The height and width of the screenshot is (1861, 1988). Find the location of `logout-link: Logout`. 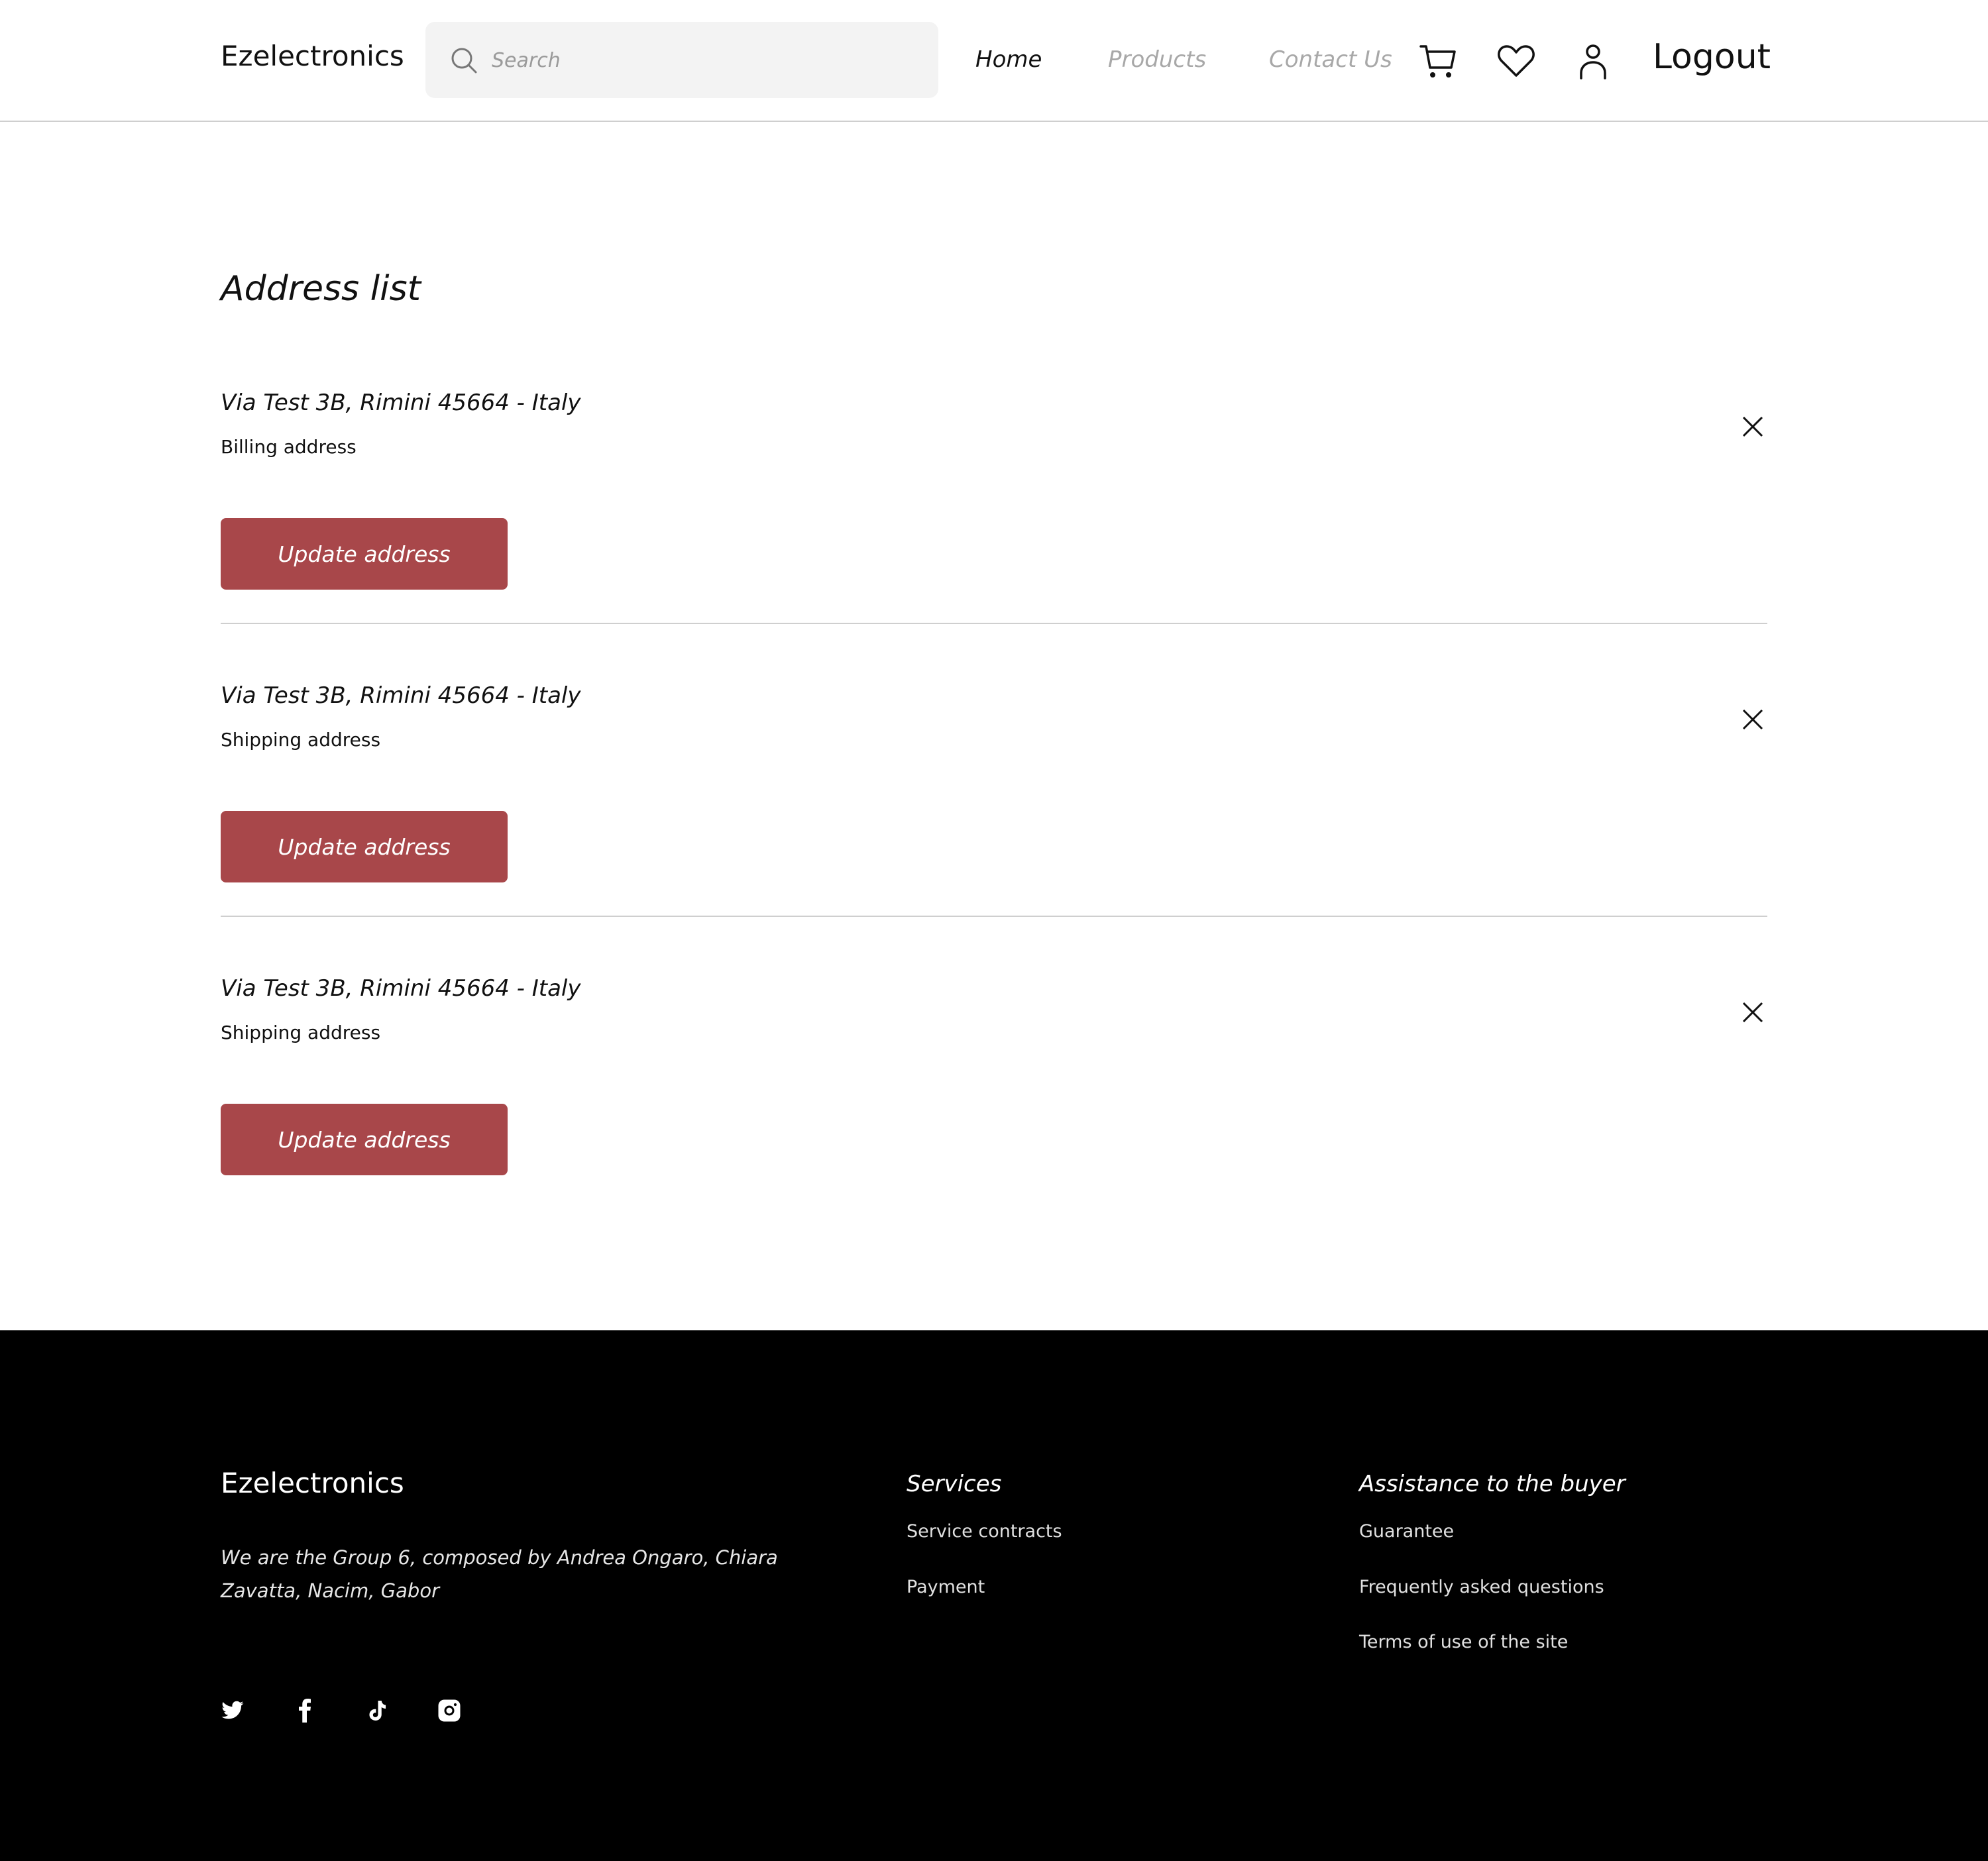

logout-link: Logout is located at coordinates (1712, 57).